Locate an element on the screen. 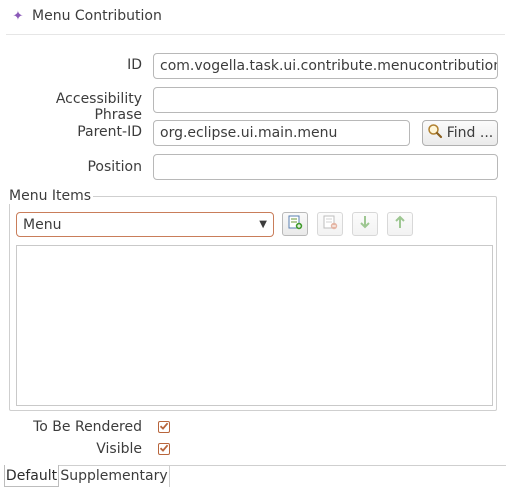  tab-default-label: Default is located at coordinates (31, 475).